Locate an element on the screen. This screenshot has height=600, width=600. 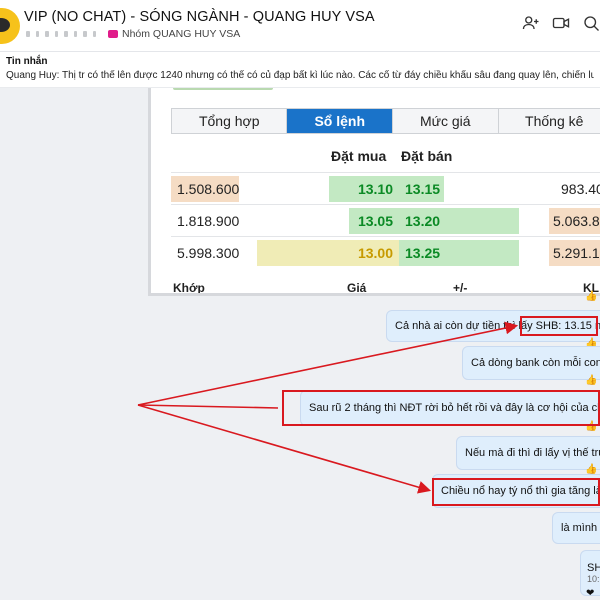
tag-icon is located at coordinates (113, 34).